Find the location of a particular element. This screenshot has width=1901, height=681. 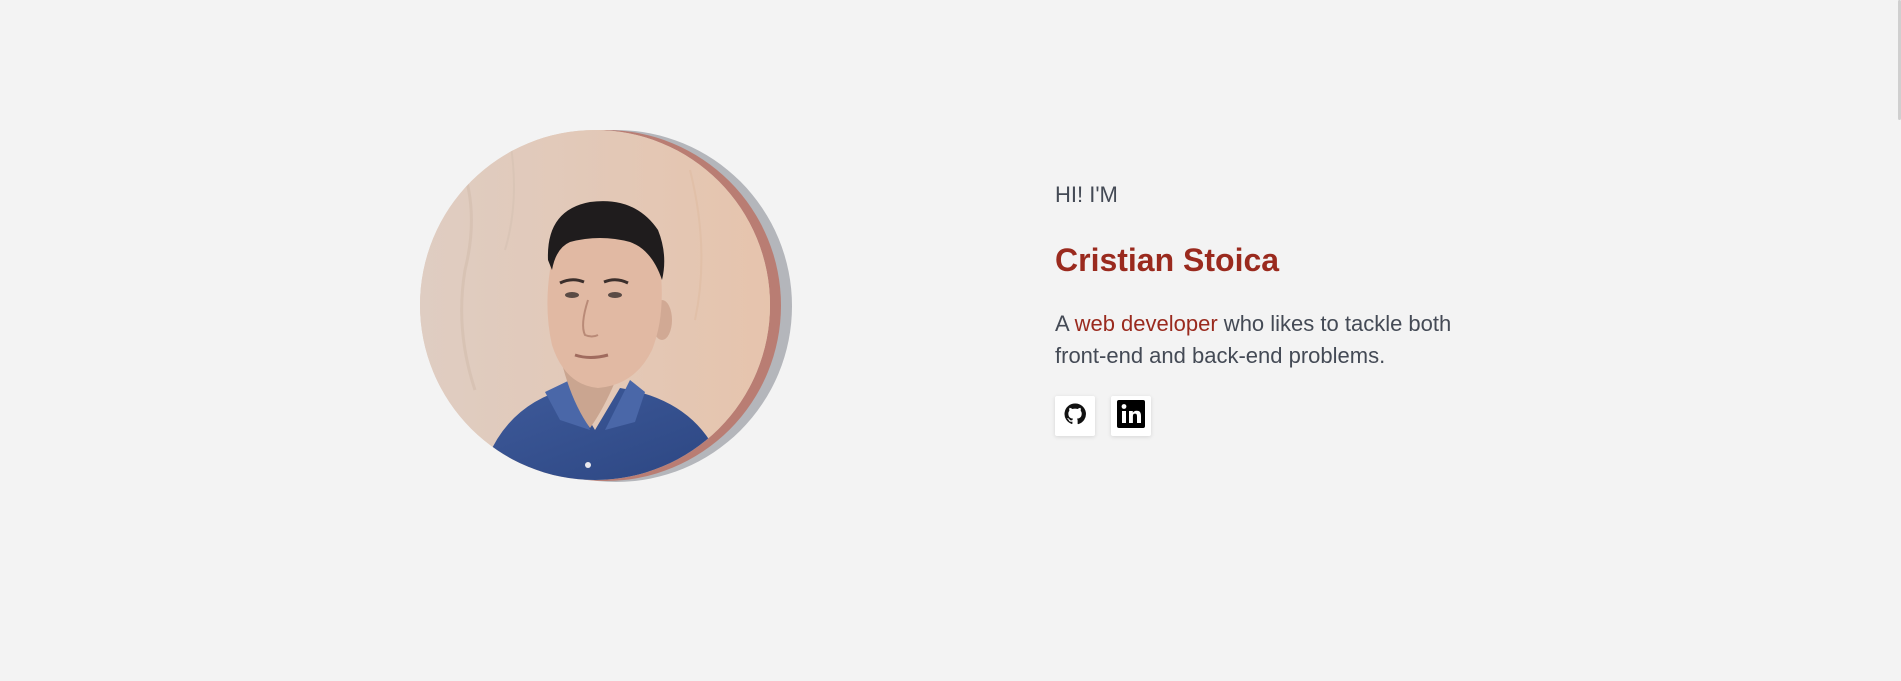

avatar is located at coordinates (606, 306).